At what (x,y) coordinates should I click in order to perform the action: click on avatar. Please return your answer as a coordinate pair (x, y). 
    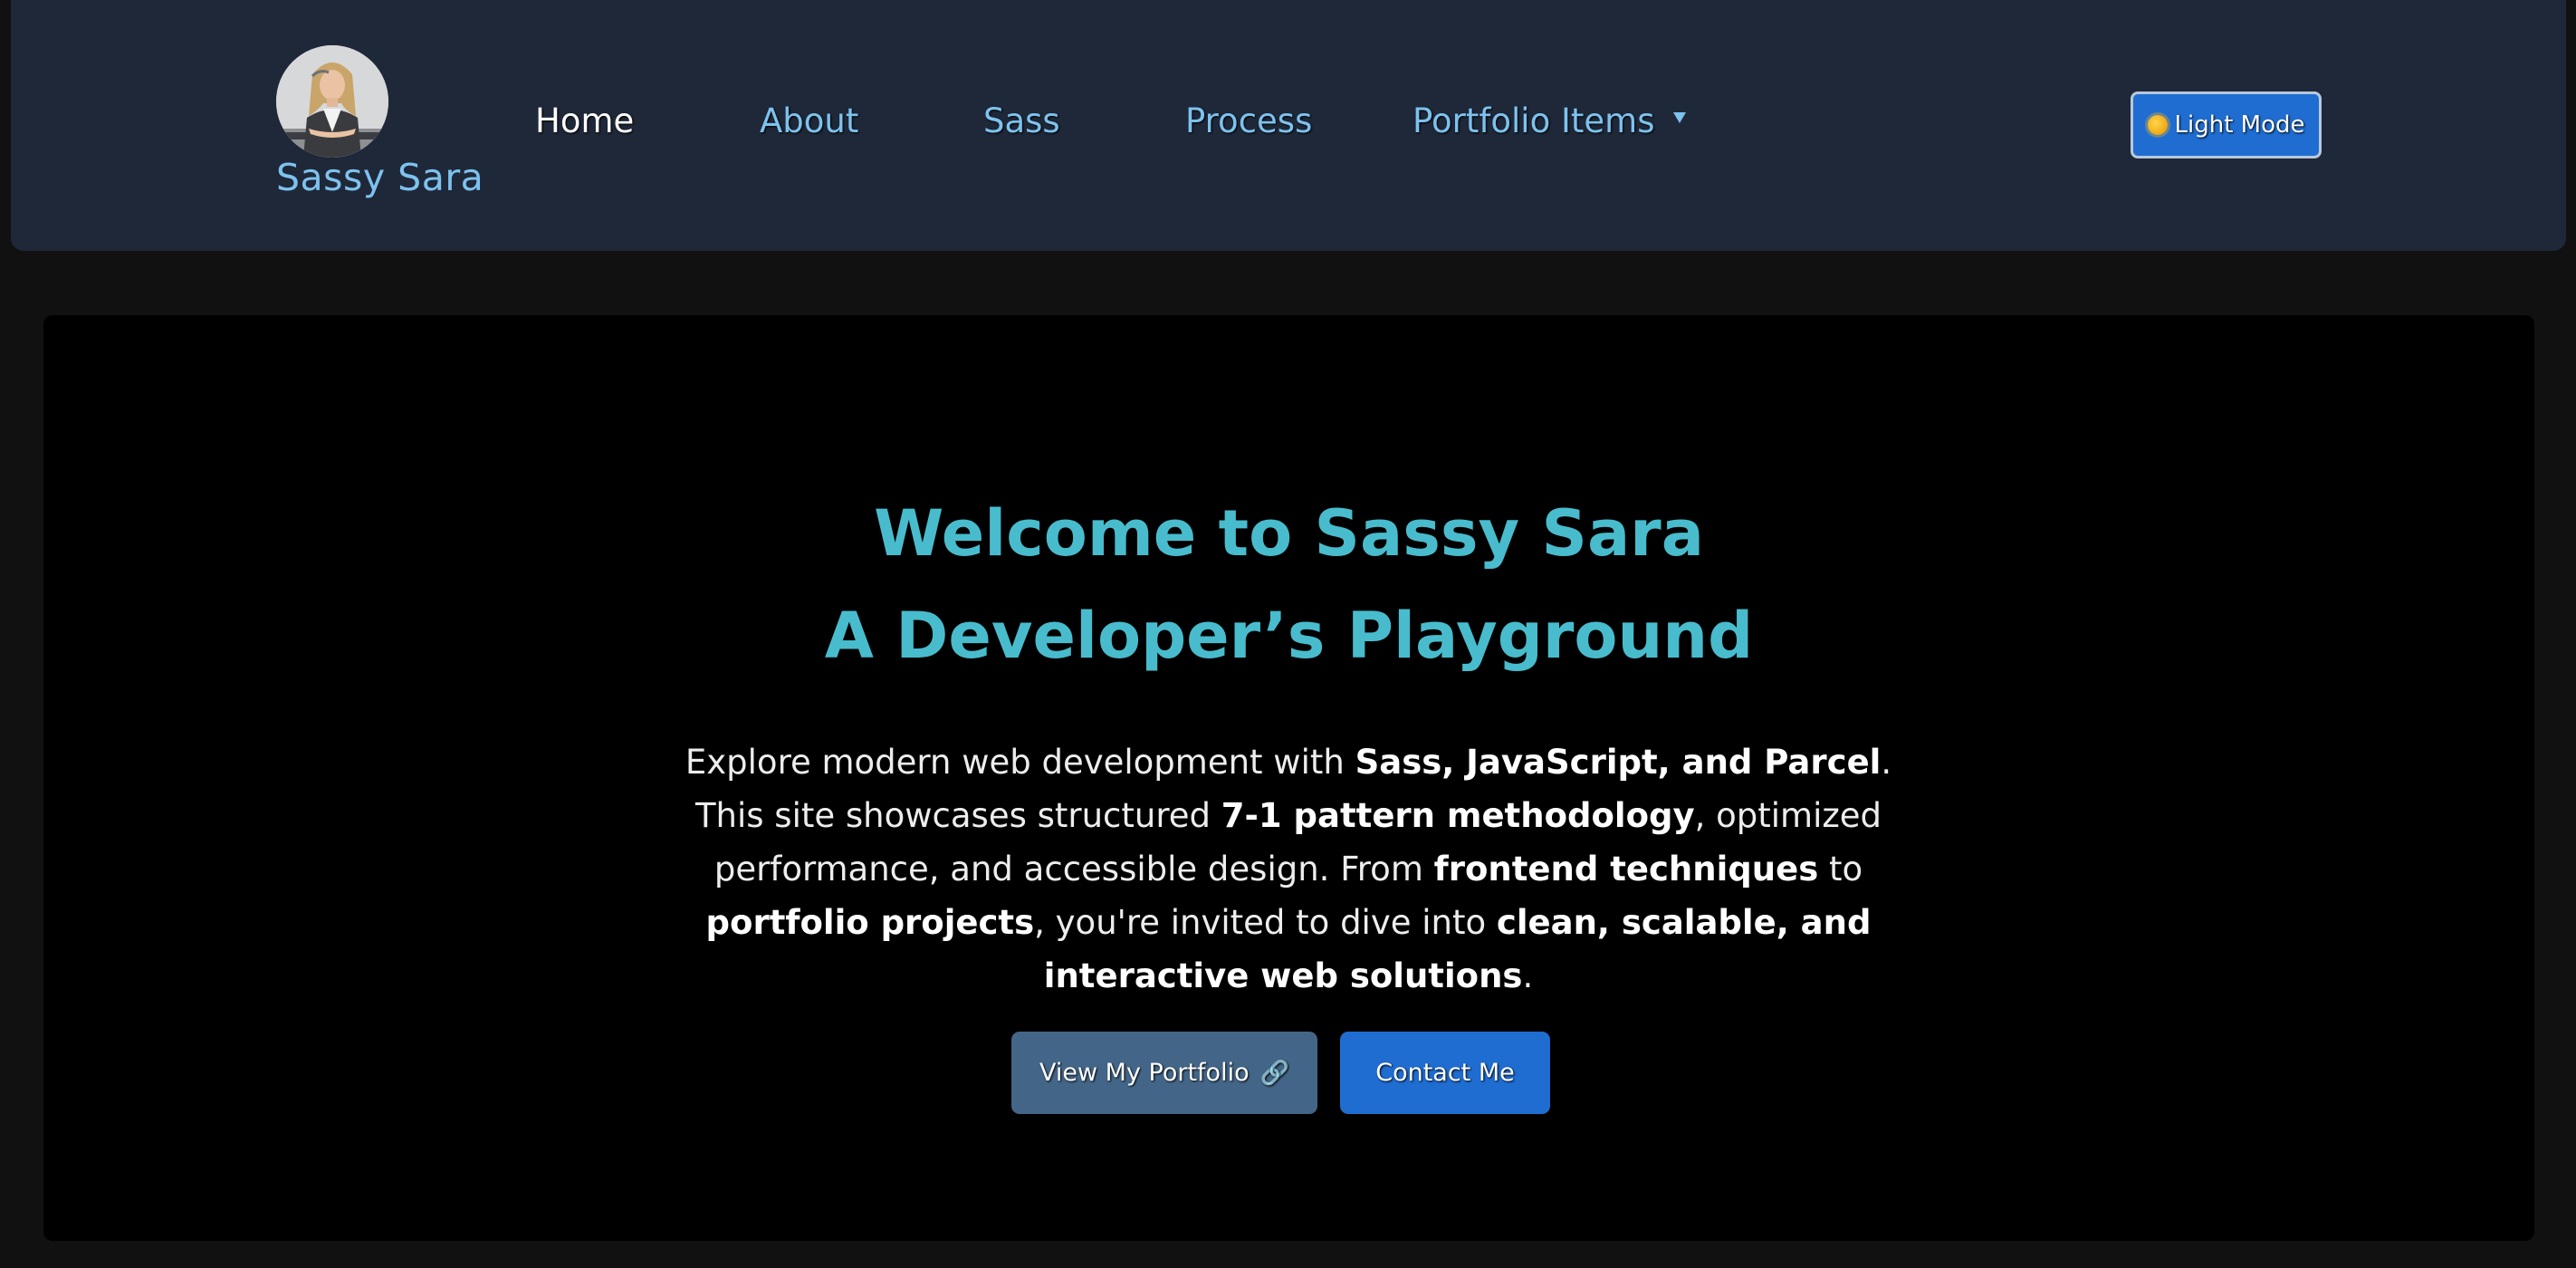
    Looking at the image, I should click on (332, 101).